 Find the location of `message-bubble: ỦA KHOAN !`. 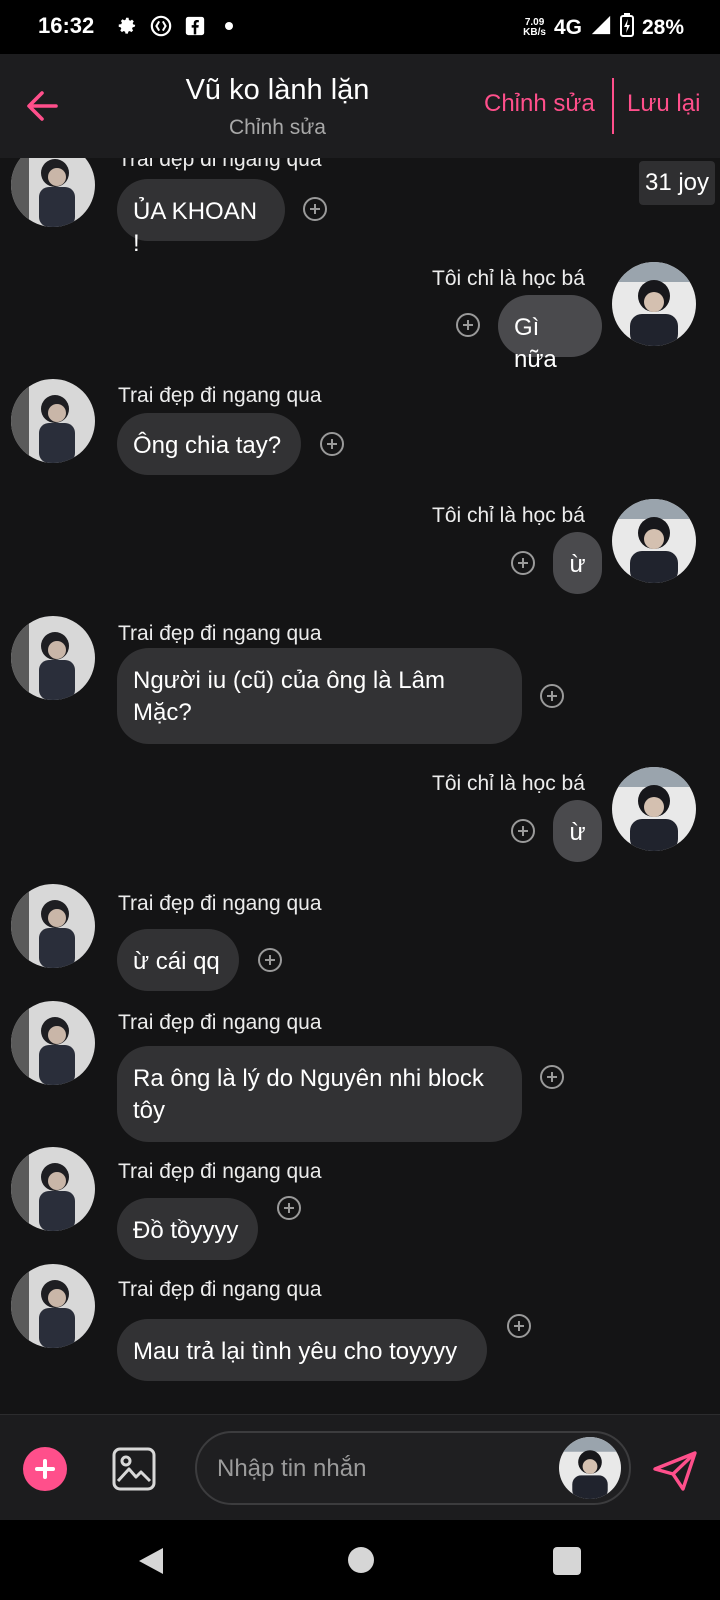

message-bubble: ỦA KHOAN ! is located at coordinates (201, 218).